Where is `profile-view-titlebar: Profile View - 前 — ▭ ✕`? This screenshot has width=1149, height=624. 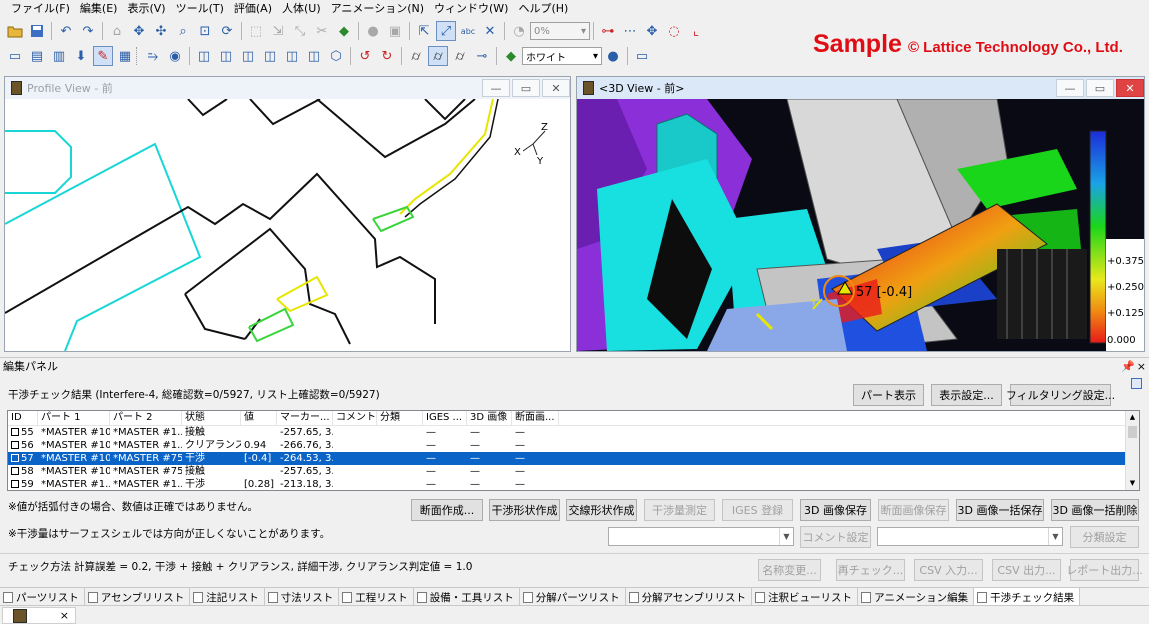 profile-view-titlebar: Profile View - 前 — ▭ ✕ is located at coordinates (287, 88).